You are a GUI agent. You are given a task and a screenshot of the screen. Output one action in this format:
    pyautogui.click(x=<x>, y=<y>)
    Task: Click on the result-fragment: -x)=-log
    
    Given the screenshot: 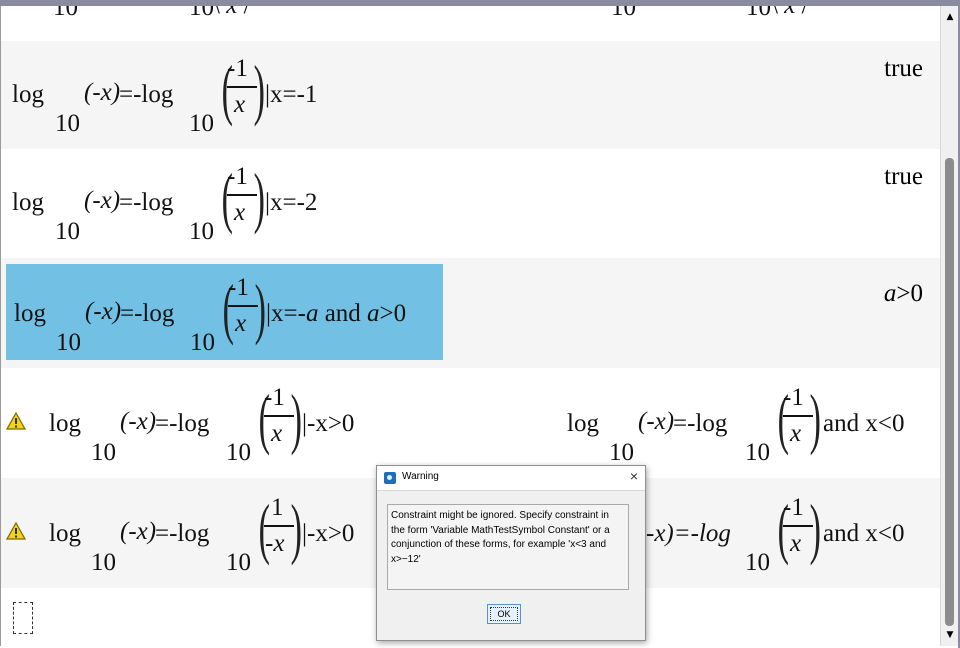 What is the action you would take?
    pyautogui.click(x=688, y=533)
    